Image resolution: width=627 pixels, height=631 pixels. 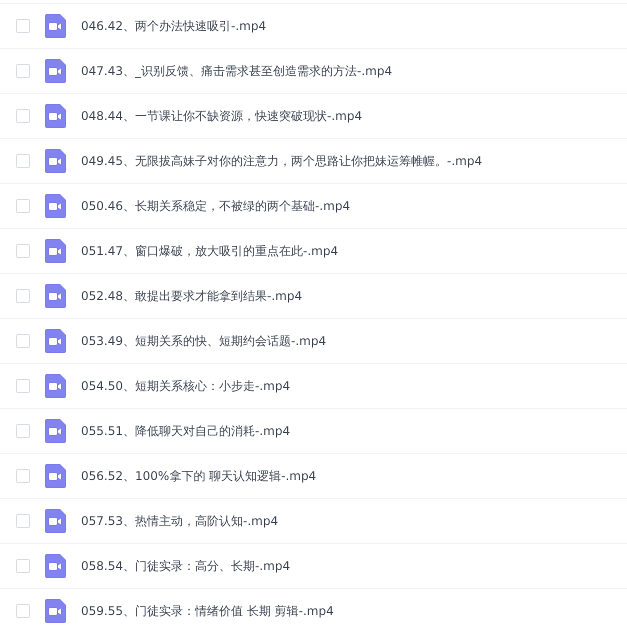 I want to click on file-name: 055.51、降低聊天对自己的消耗-.mp4, so click(x=185, y=431).